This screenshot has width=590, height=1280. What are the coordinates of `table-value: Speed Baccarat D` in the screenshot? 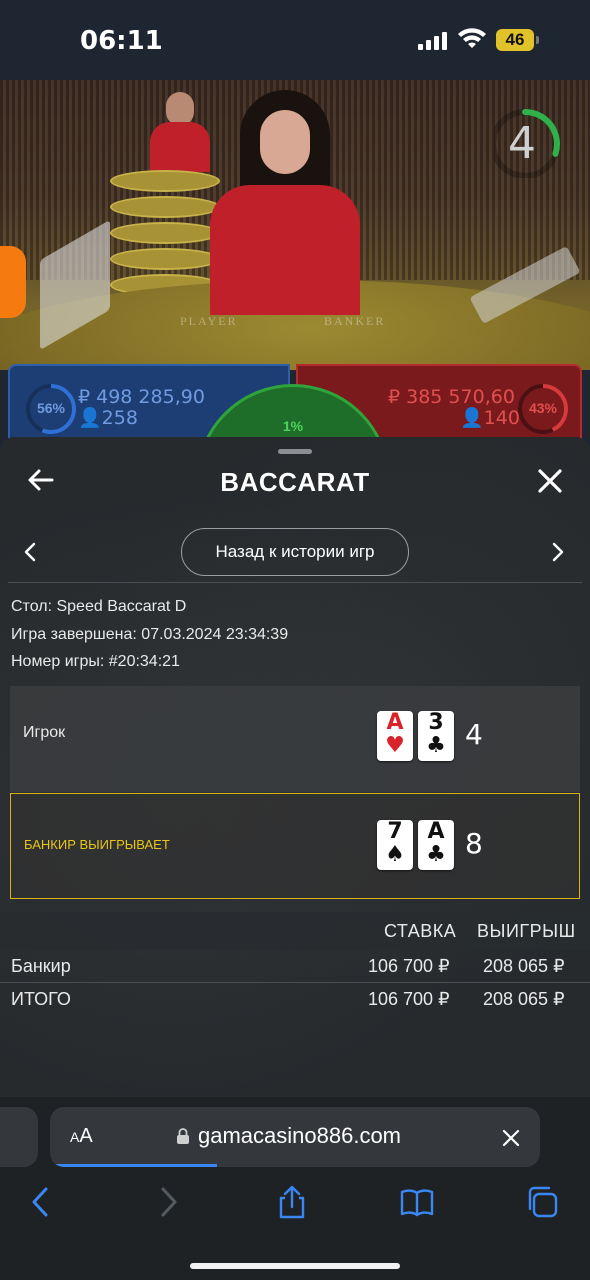 It's located at (121, 606).